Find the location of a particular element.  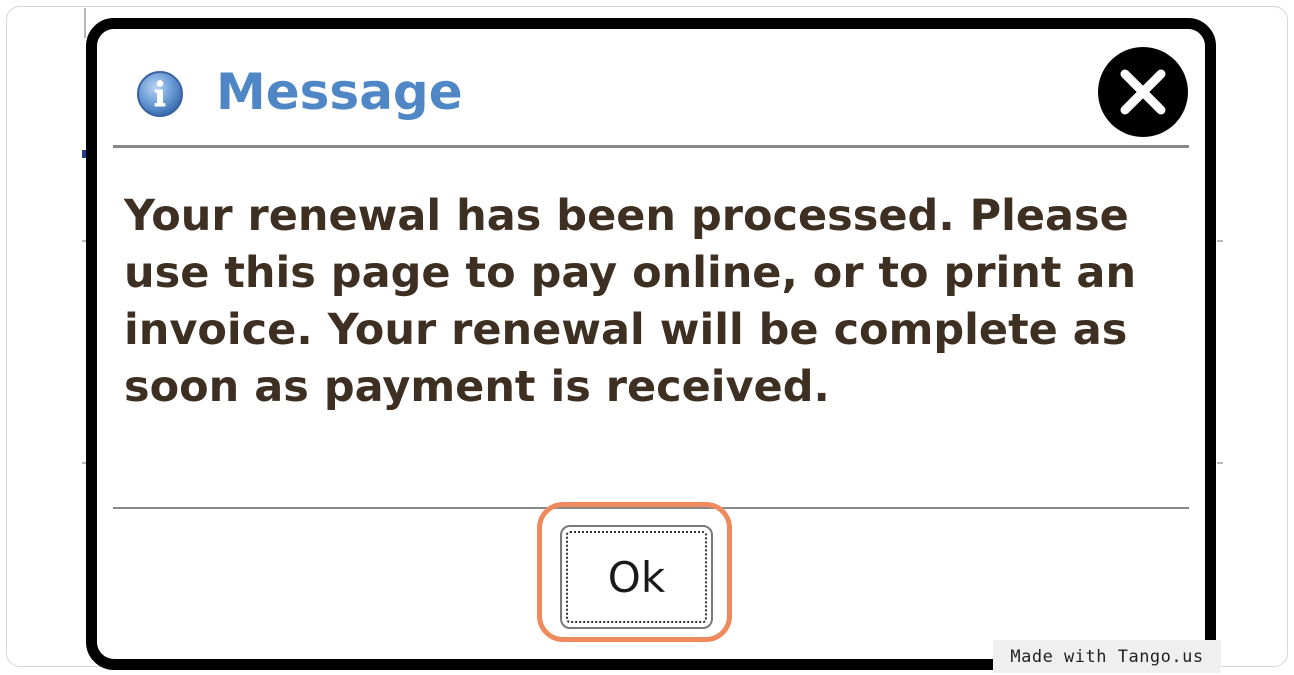

header-divider is located at coordinates (651, 146).